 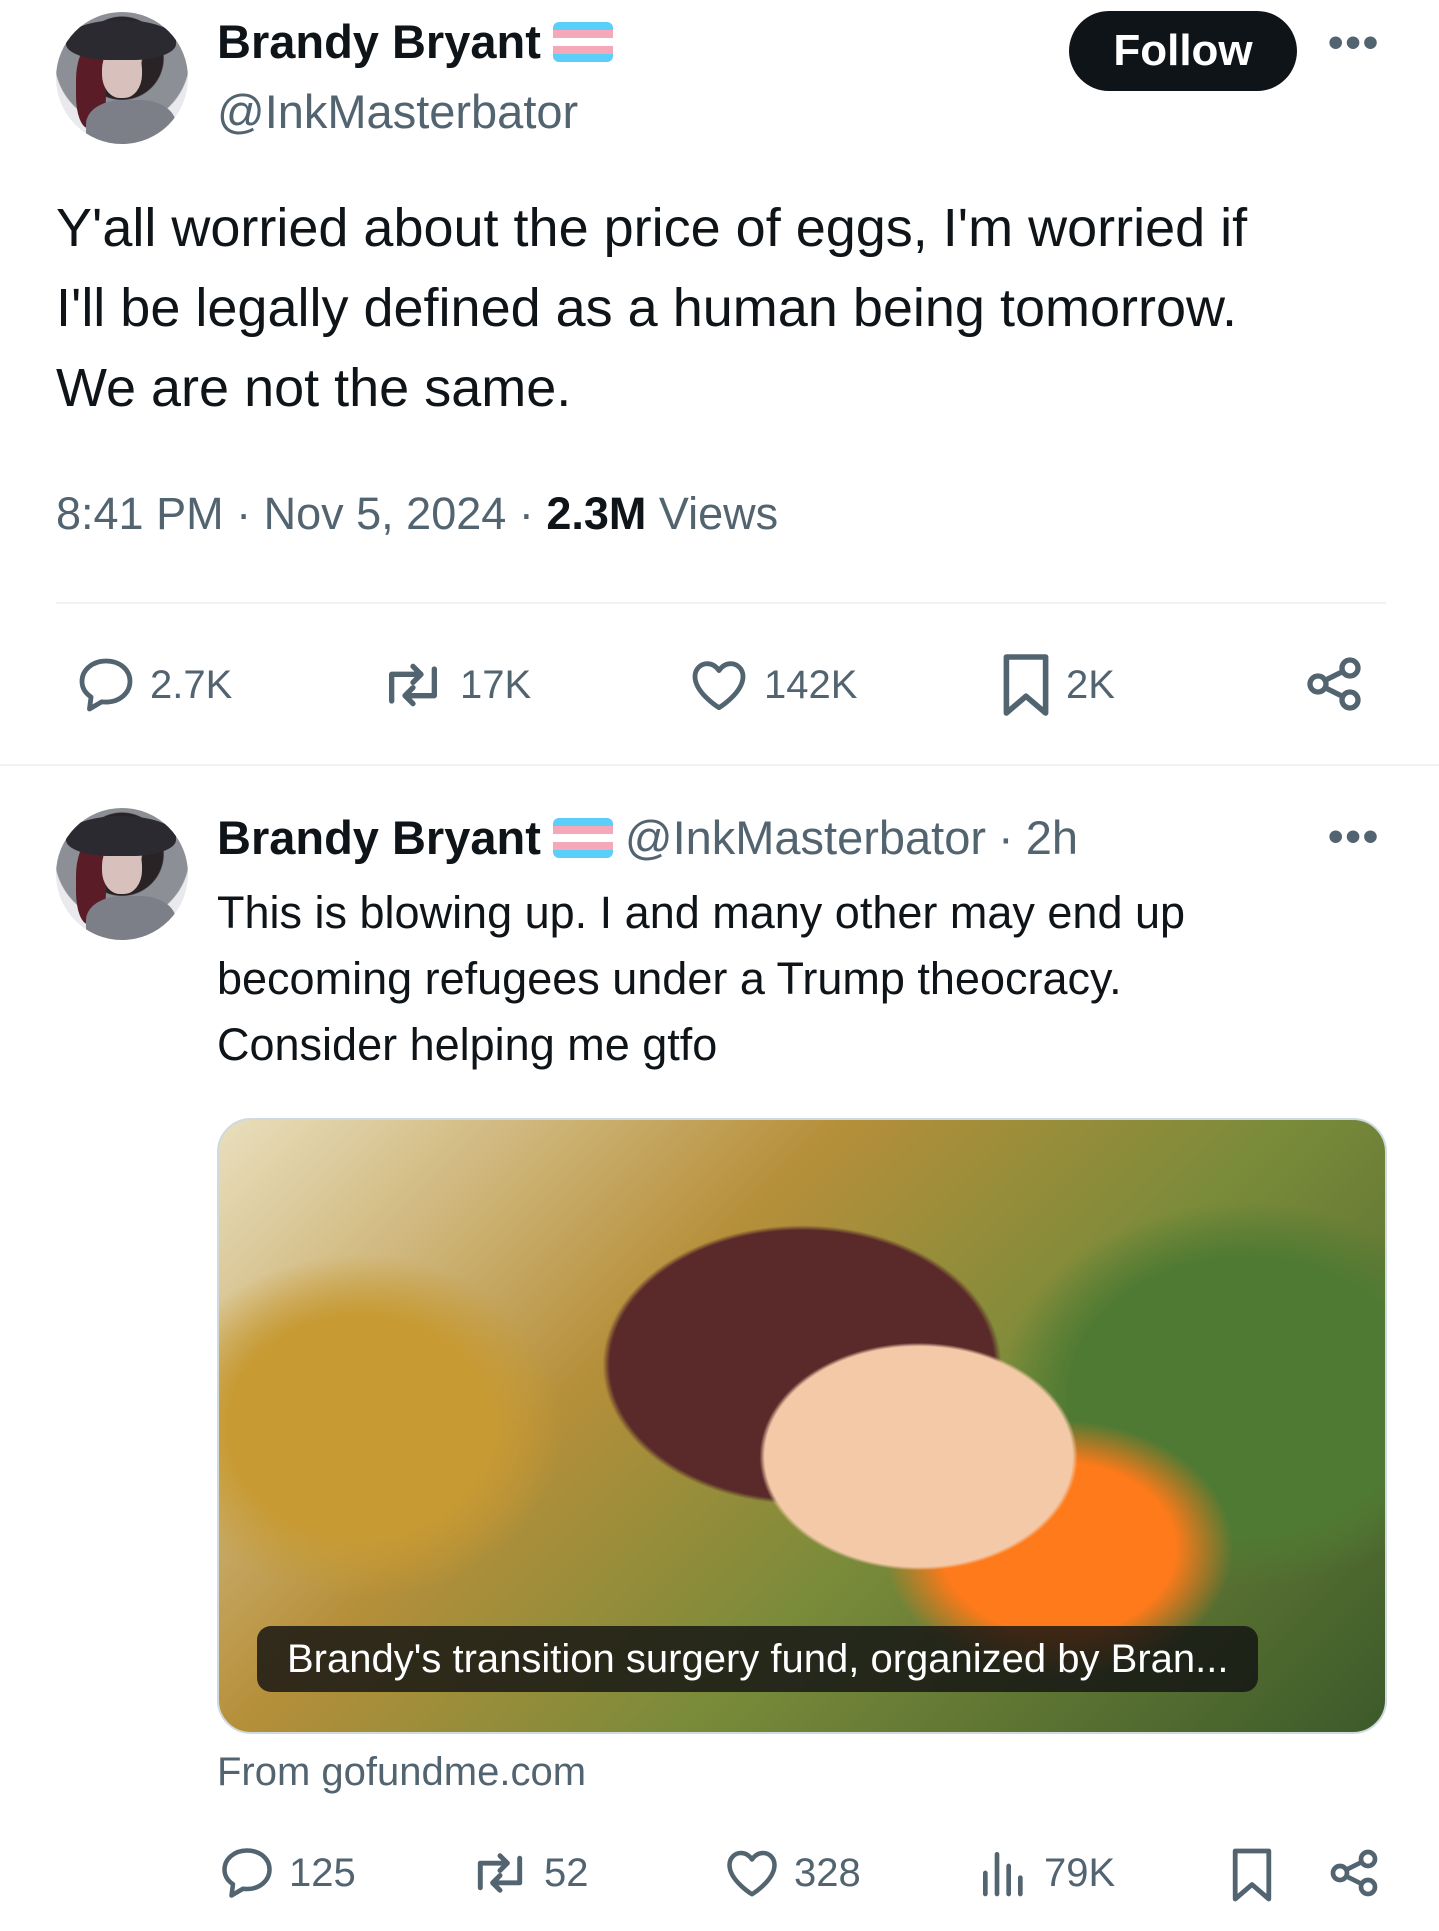 What do you see at coordinates (1354, 837) in the screenshot?
I see `reply-more-options-icon: •••` at bounding box center [1354, 837].